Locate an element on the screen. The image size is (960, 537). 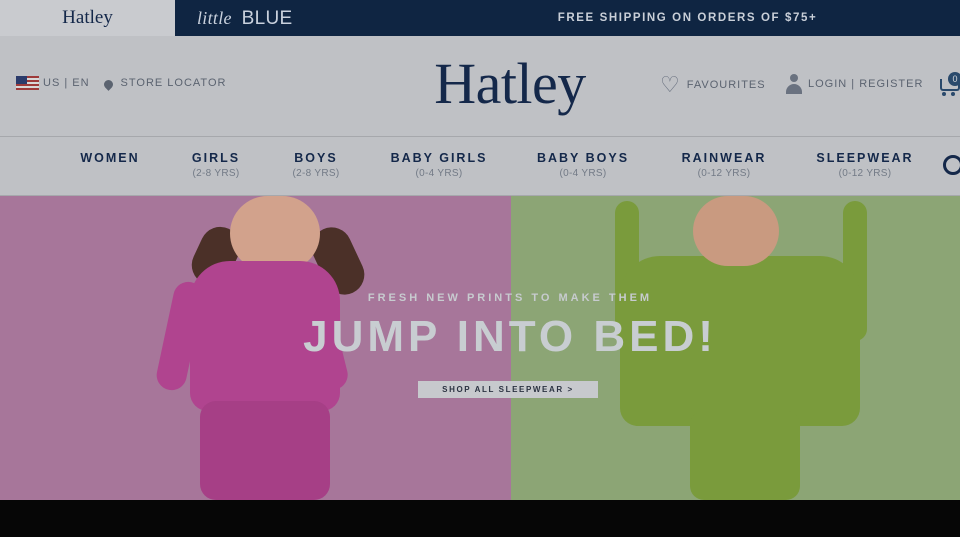
location-pin-icon is located at coordinates (108, 84).